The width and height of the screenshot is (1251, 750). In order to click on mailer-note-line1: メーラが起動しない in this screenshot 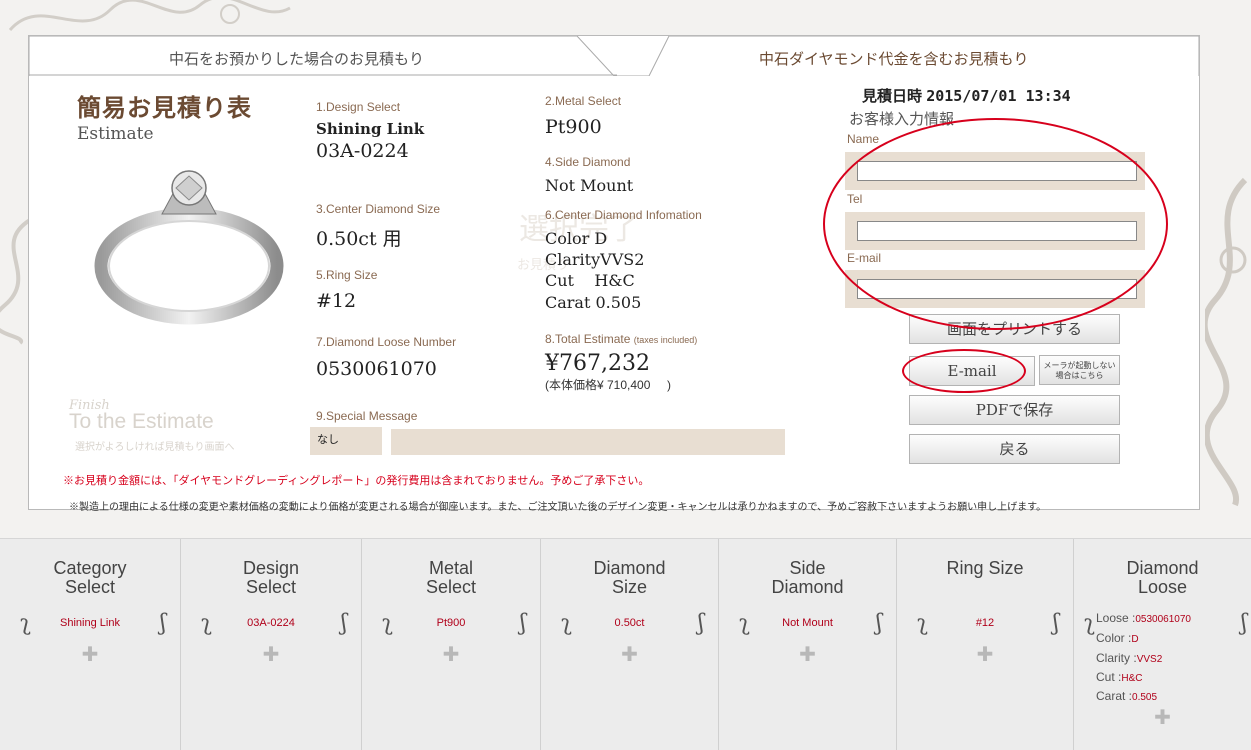, I will do `click(1079, 365)`.